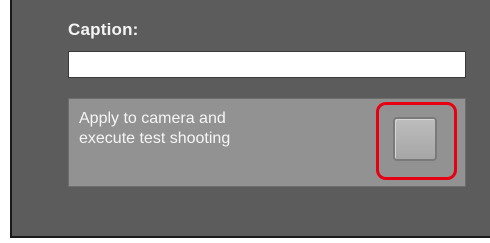  I want to click on apply-description-line-2: execute test shooting, so click(155, 138).